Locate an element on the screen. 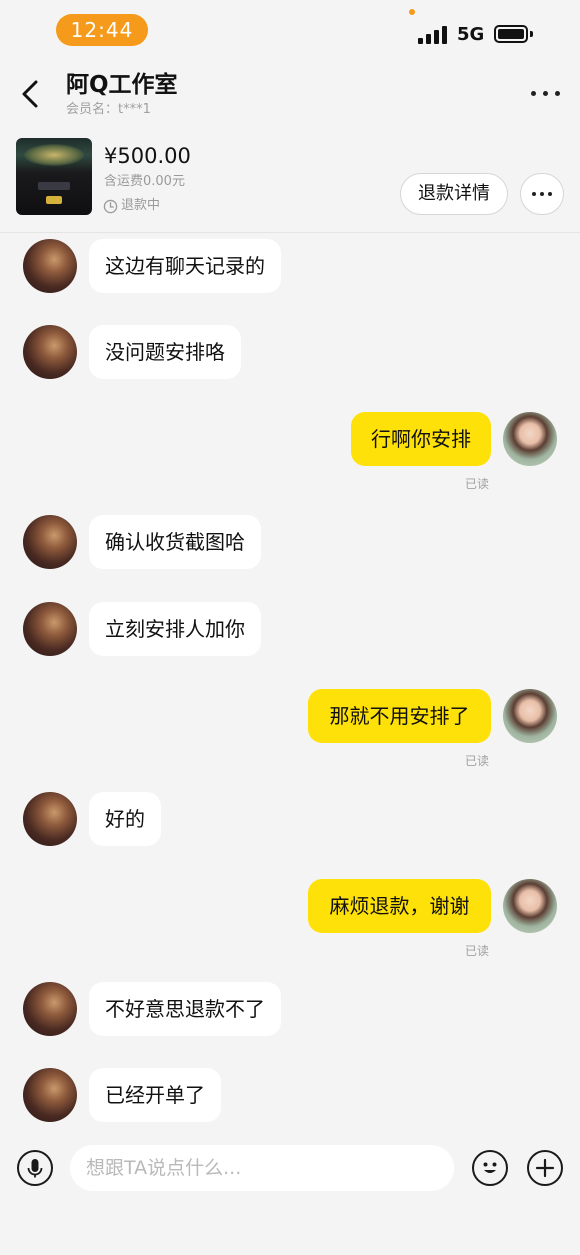 This screenshot has width=580, height=1255. message-bubble-own: 麻烦退款，谢谢 is located at coordinates (399, 906).